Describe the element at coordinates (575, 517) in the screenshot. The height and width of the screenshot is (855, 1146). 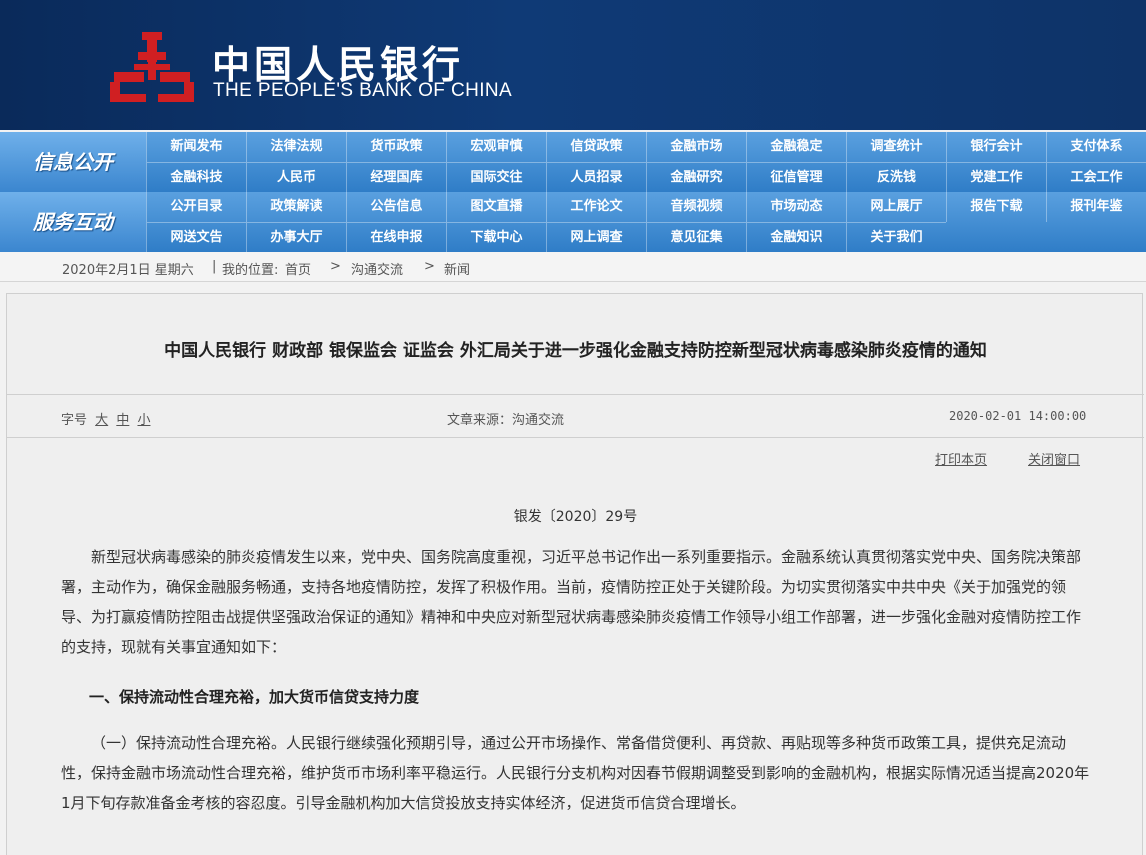
I see `document-number: 银发〔2020〕29号` at that location.